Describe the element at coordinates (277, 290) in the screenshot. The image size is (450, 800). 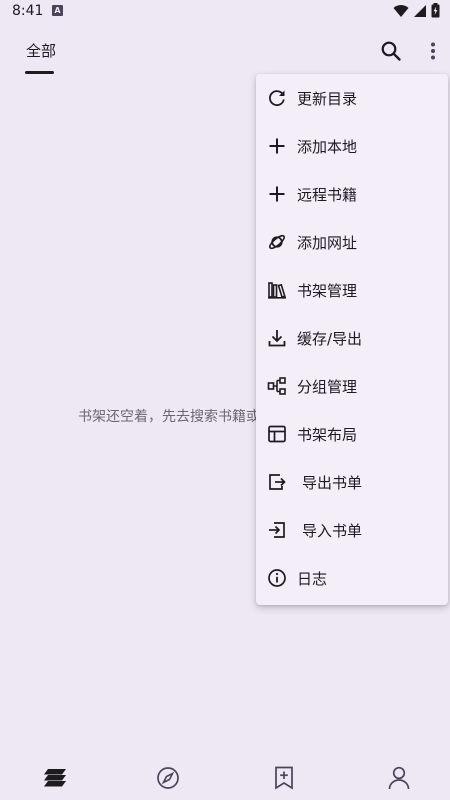
I see `books-icon` at that location.